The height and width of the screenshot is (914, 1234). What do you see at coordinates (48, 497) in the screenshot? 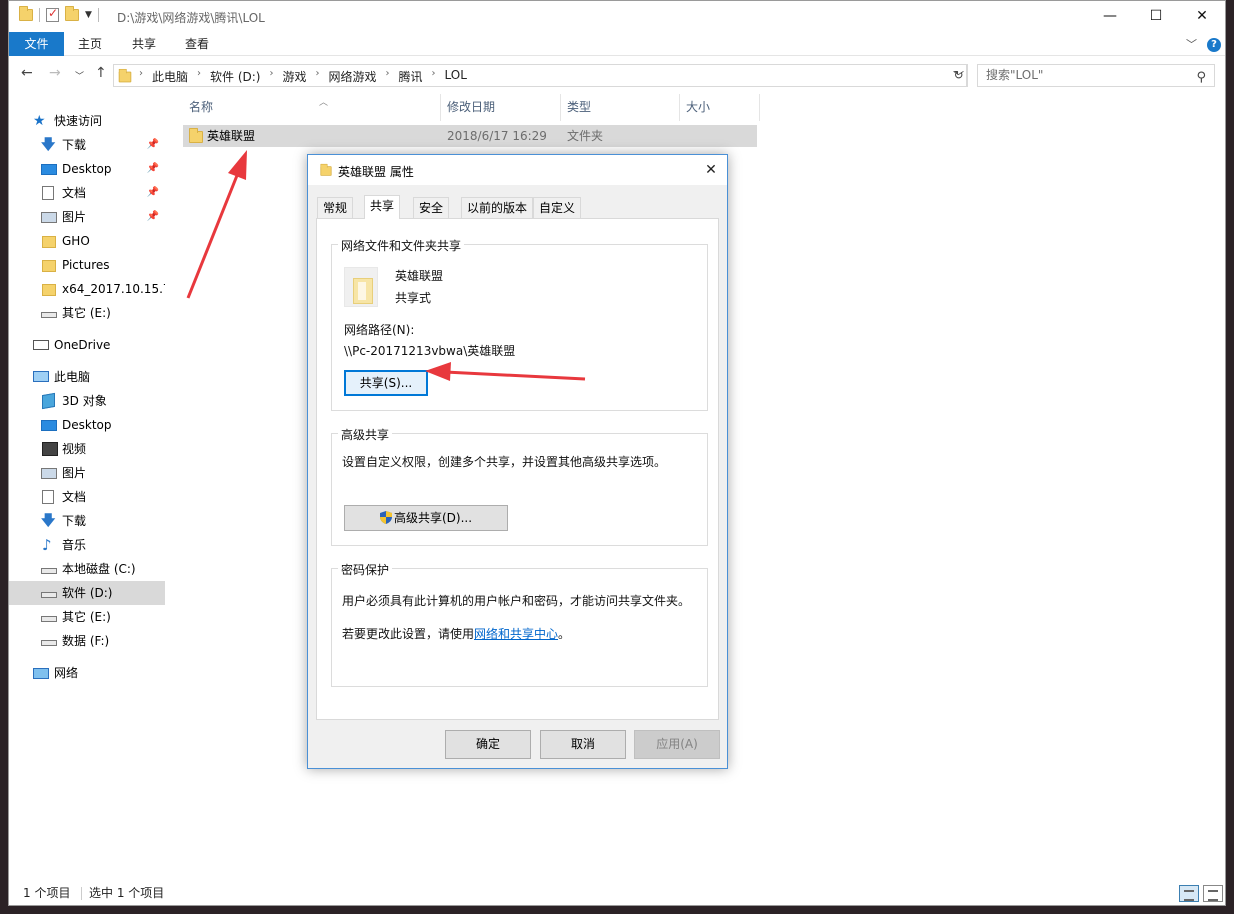
I see `document-icon` at bounding box center [48, 497].